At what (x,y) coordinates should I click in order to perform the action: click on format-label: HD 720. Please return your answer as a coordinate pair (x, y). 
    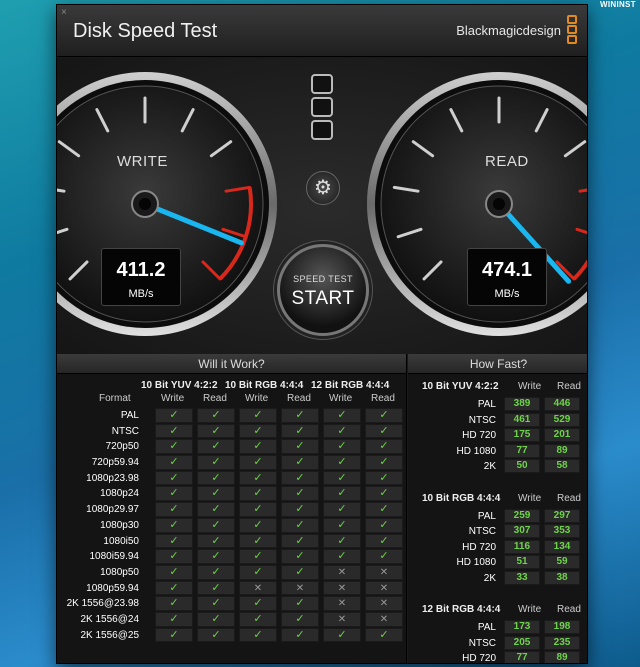
    Looking at the image, I should click on (479, 547).